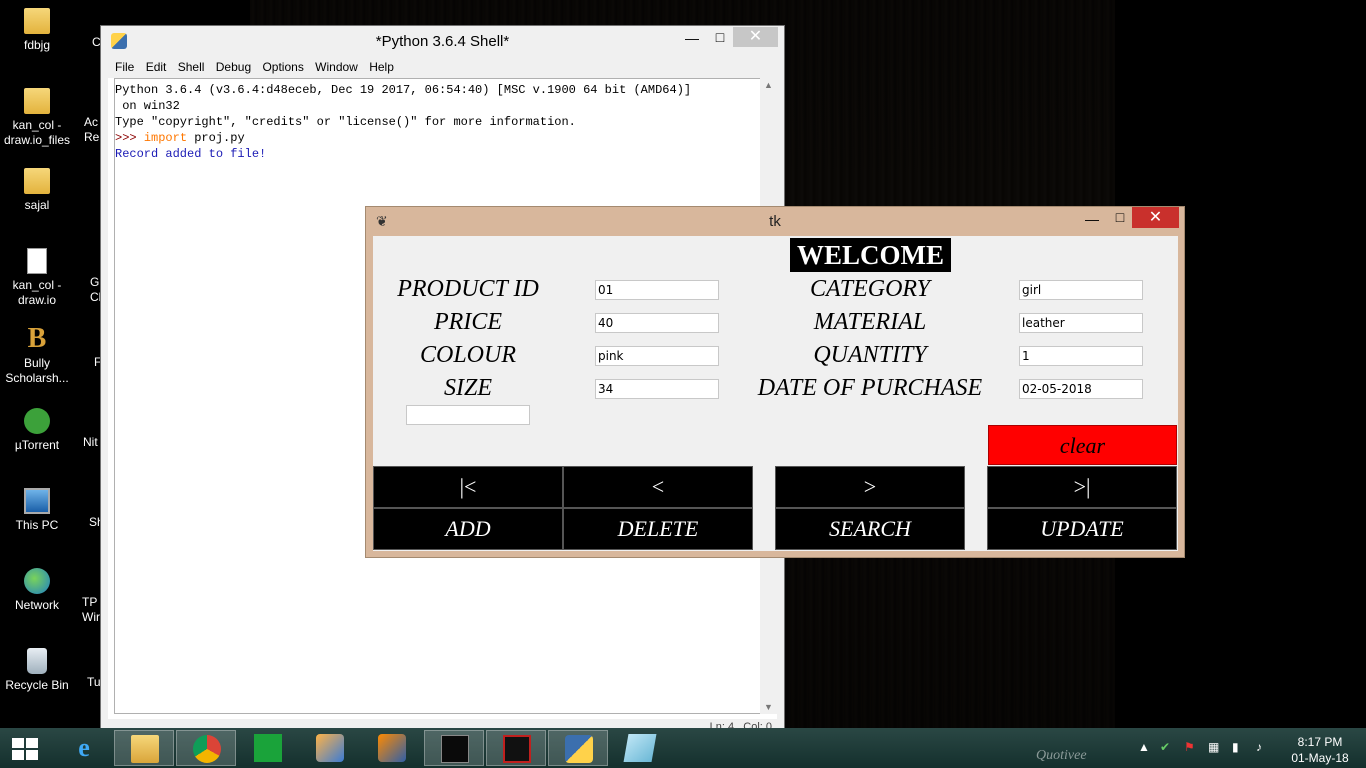 This screenshot has width=1366, height=768. Describe the element at coordinates (870, 487) in the screenshot. I see `next-record-button: >` at that location.